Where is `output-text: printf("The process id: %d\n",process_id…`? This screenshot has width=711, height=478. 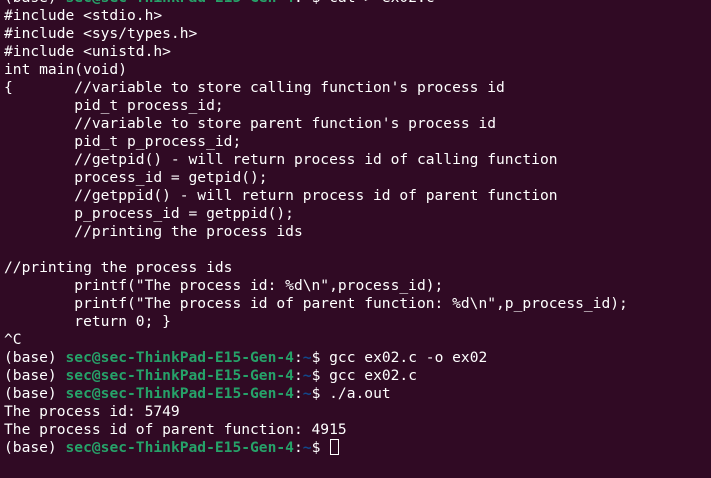 output-text: printf("The process id: %d\n",process_id… is located at coordinates (224, 285).